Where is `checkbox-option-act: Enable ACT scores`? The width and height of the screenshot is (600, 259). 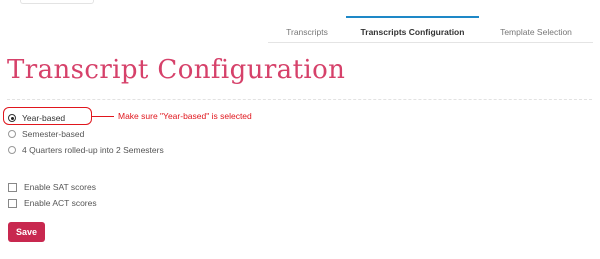
checkbox-option-act: Enable ACT scores is located at coordinates (52, 203).